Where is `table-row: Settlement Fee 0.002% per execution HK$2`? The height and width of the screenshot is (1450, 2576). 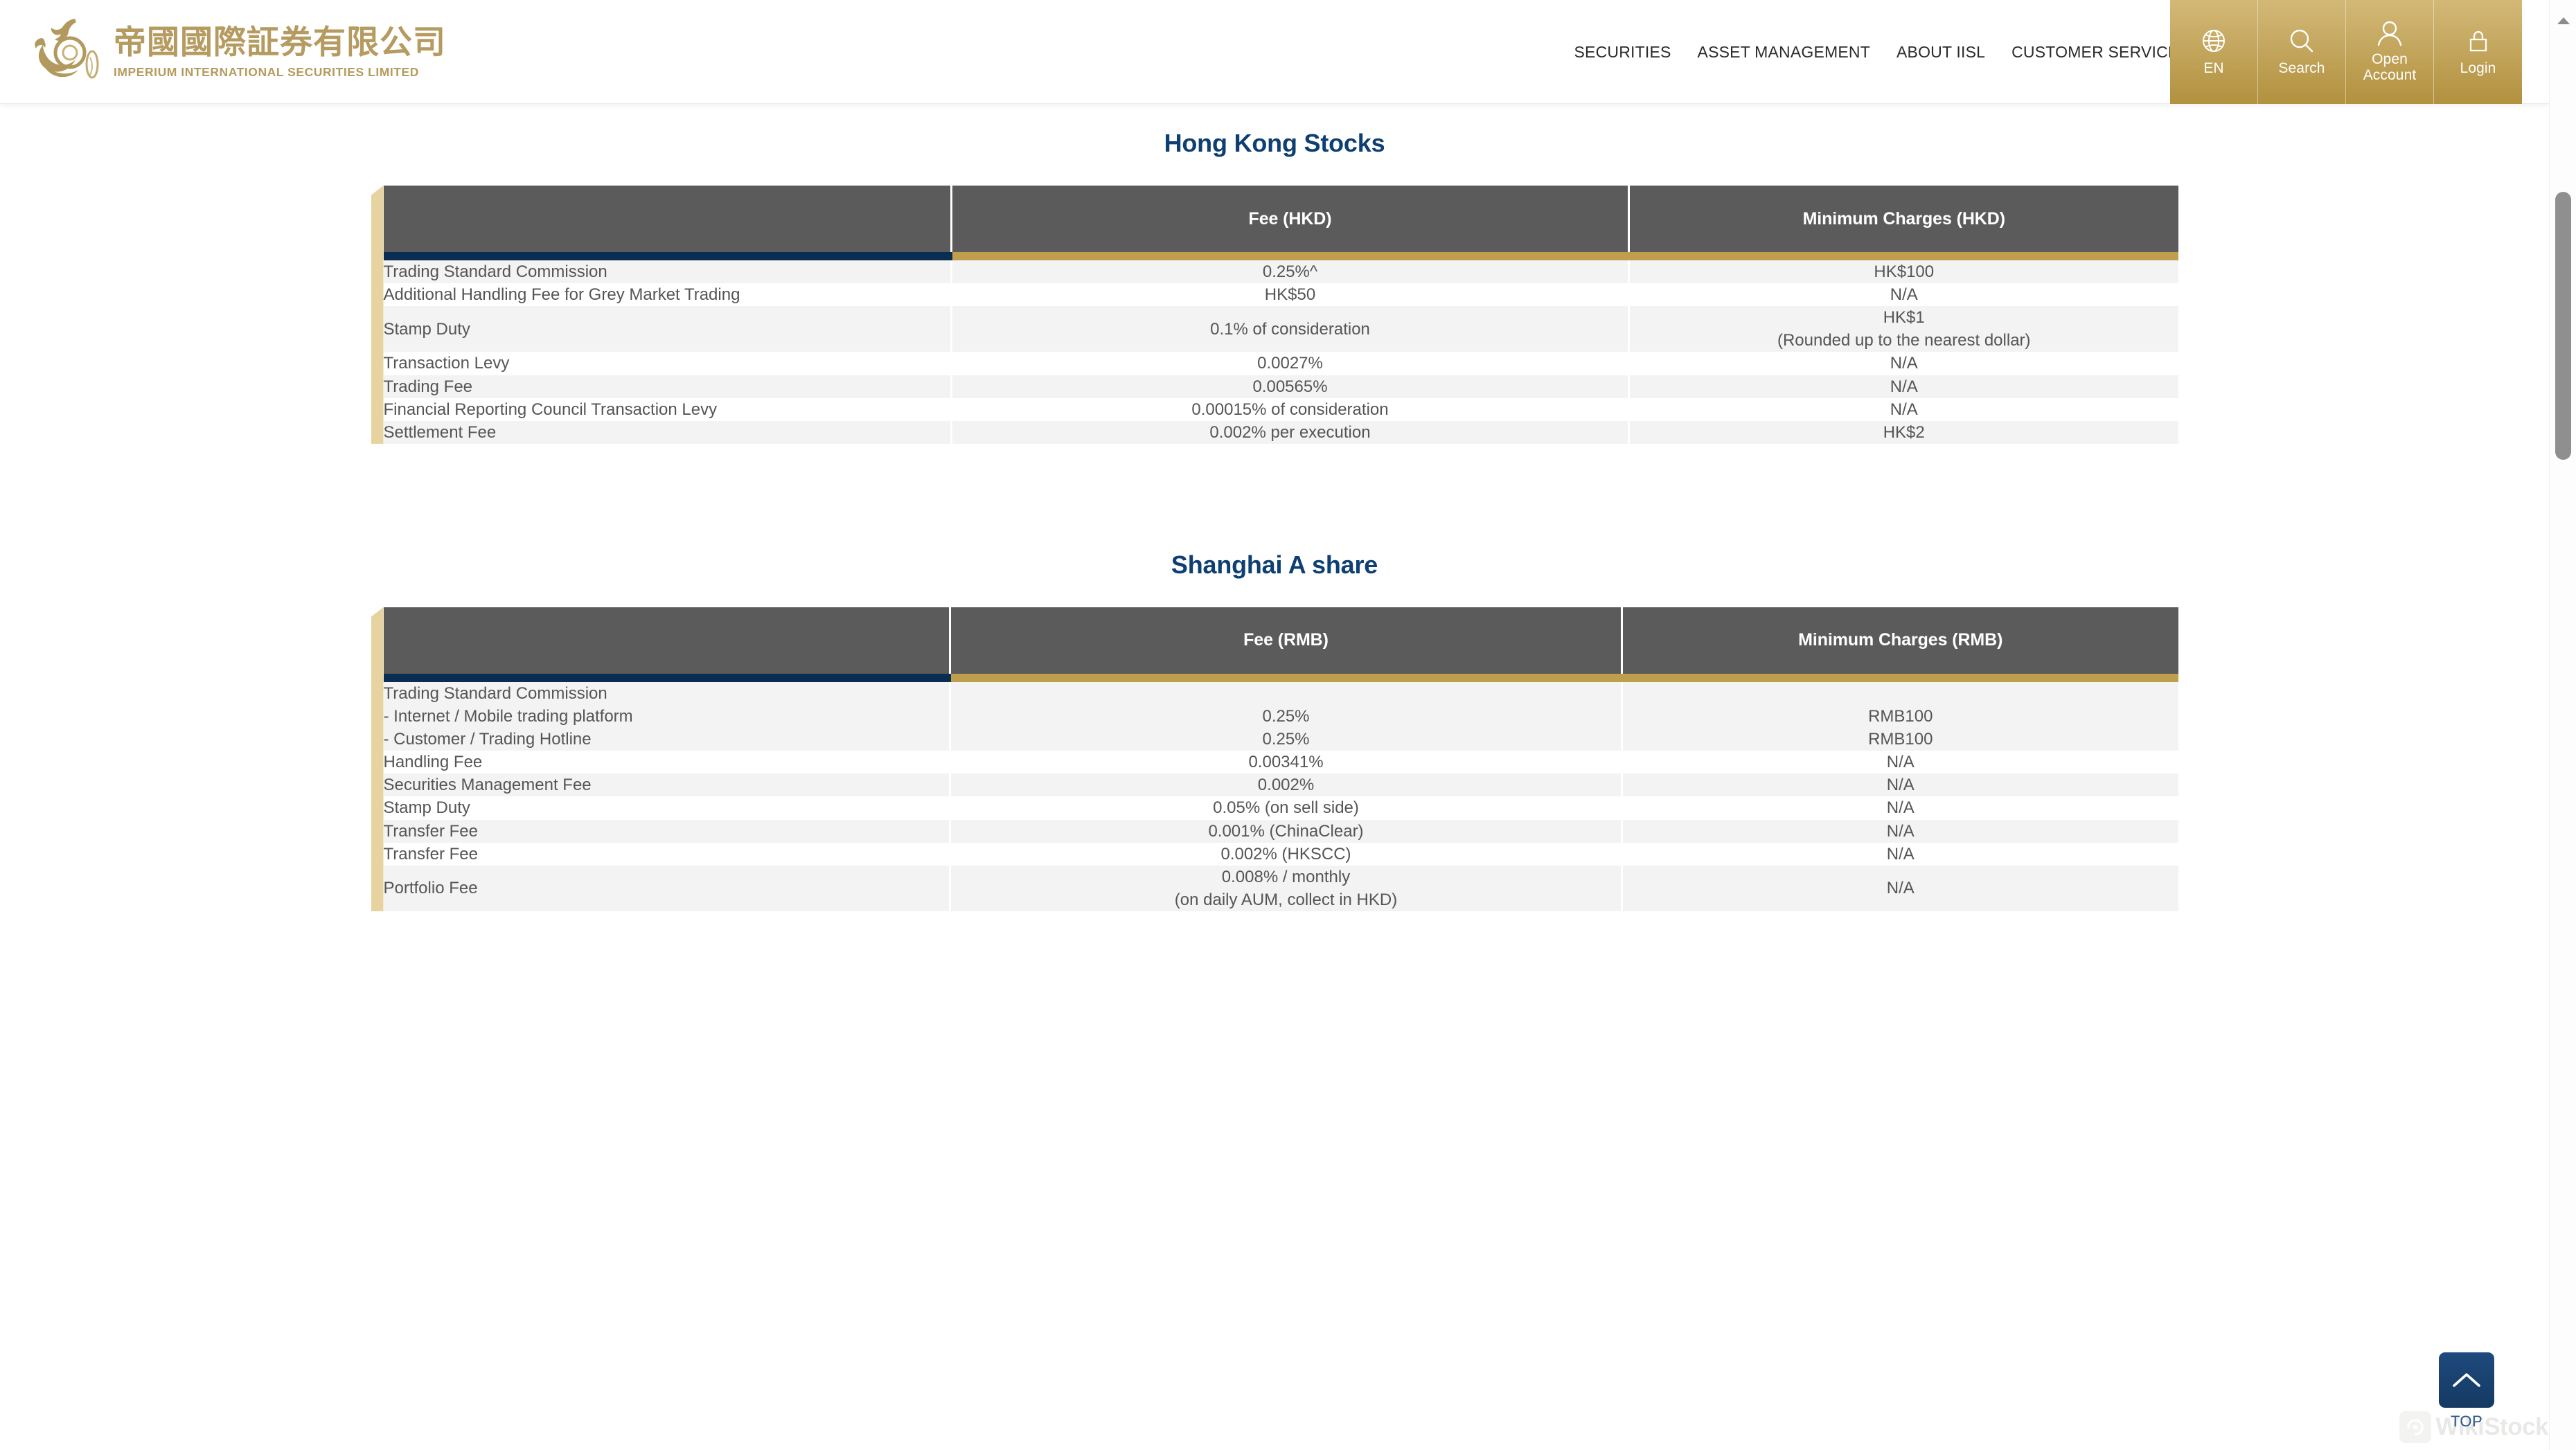
table-row: Settlement Fee 0.002% per execution HK$2 is located at coordinates (1280, 432).